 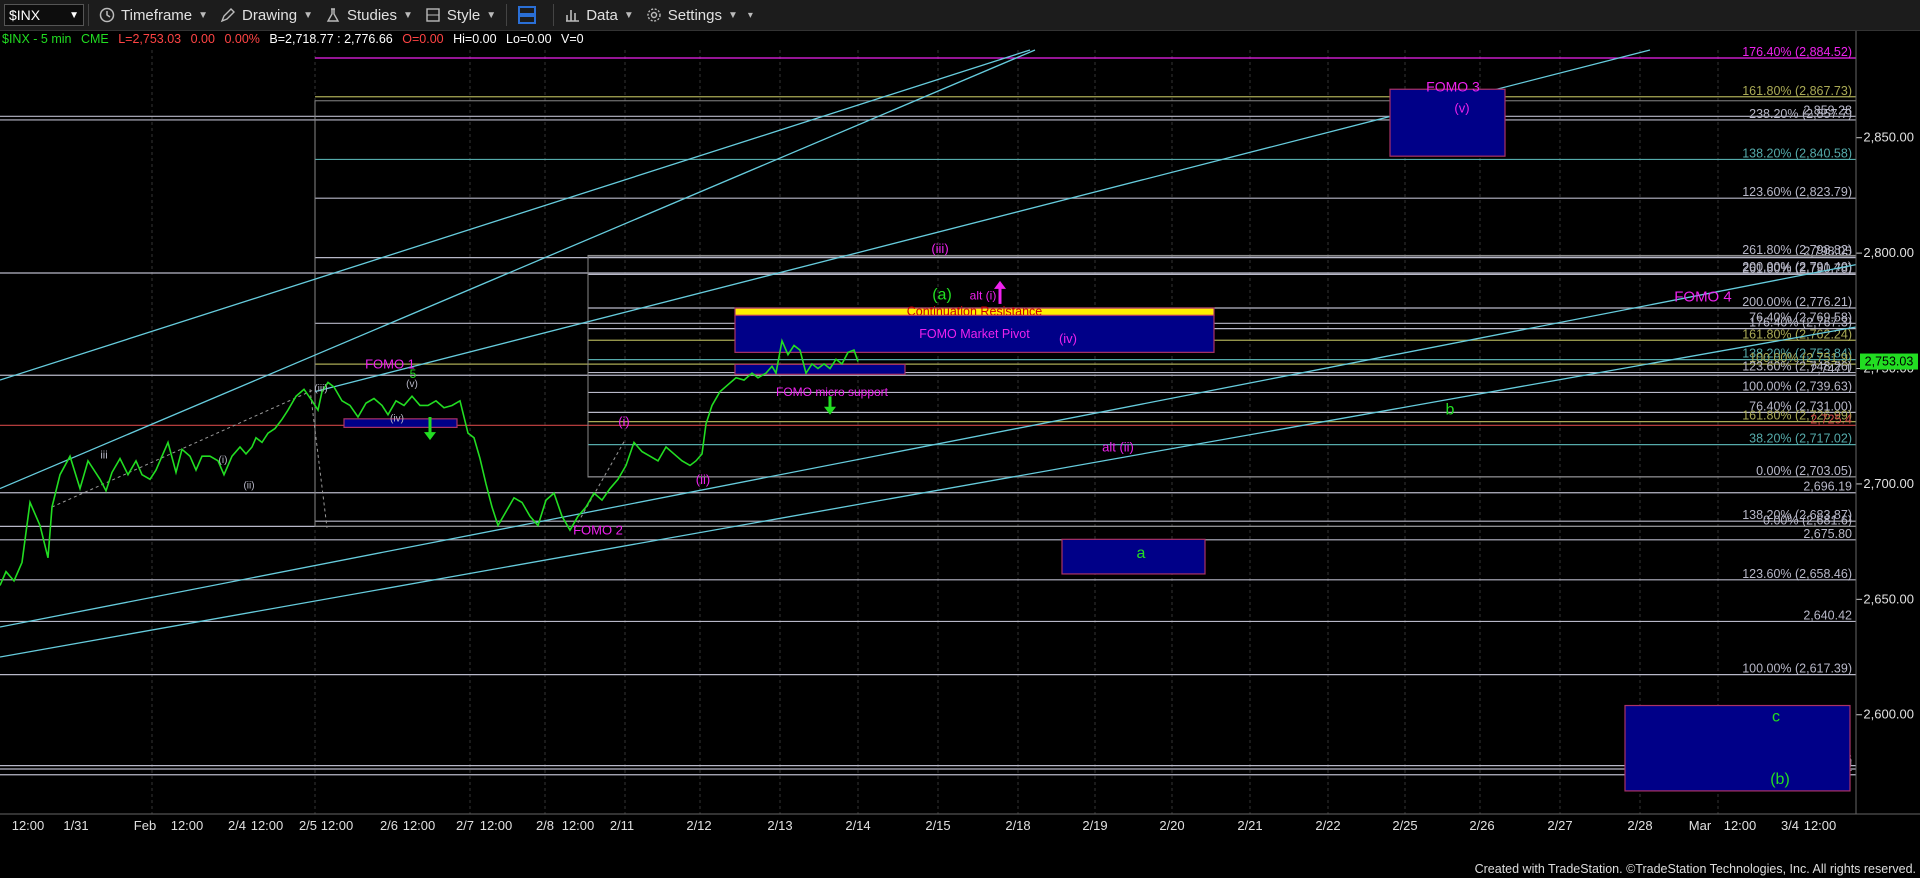 What do you see at coordinates (433, 15) in the screenshot?
I see `style-icon` at bounding box center [433, 15].